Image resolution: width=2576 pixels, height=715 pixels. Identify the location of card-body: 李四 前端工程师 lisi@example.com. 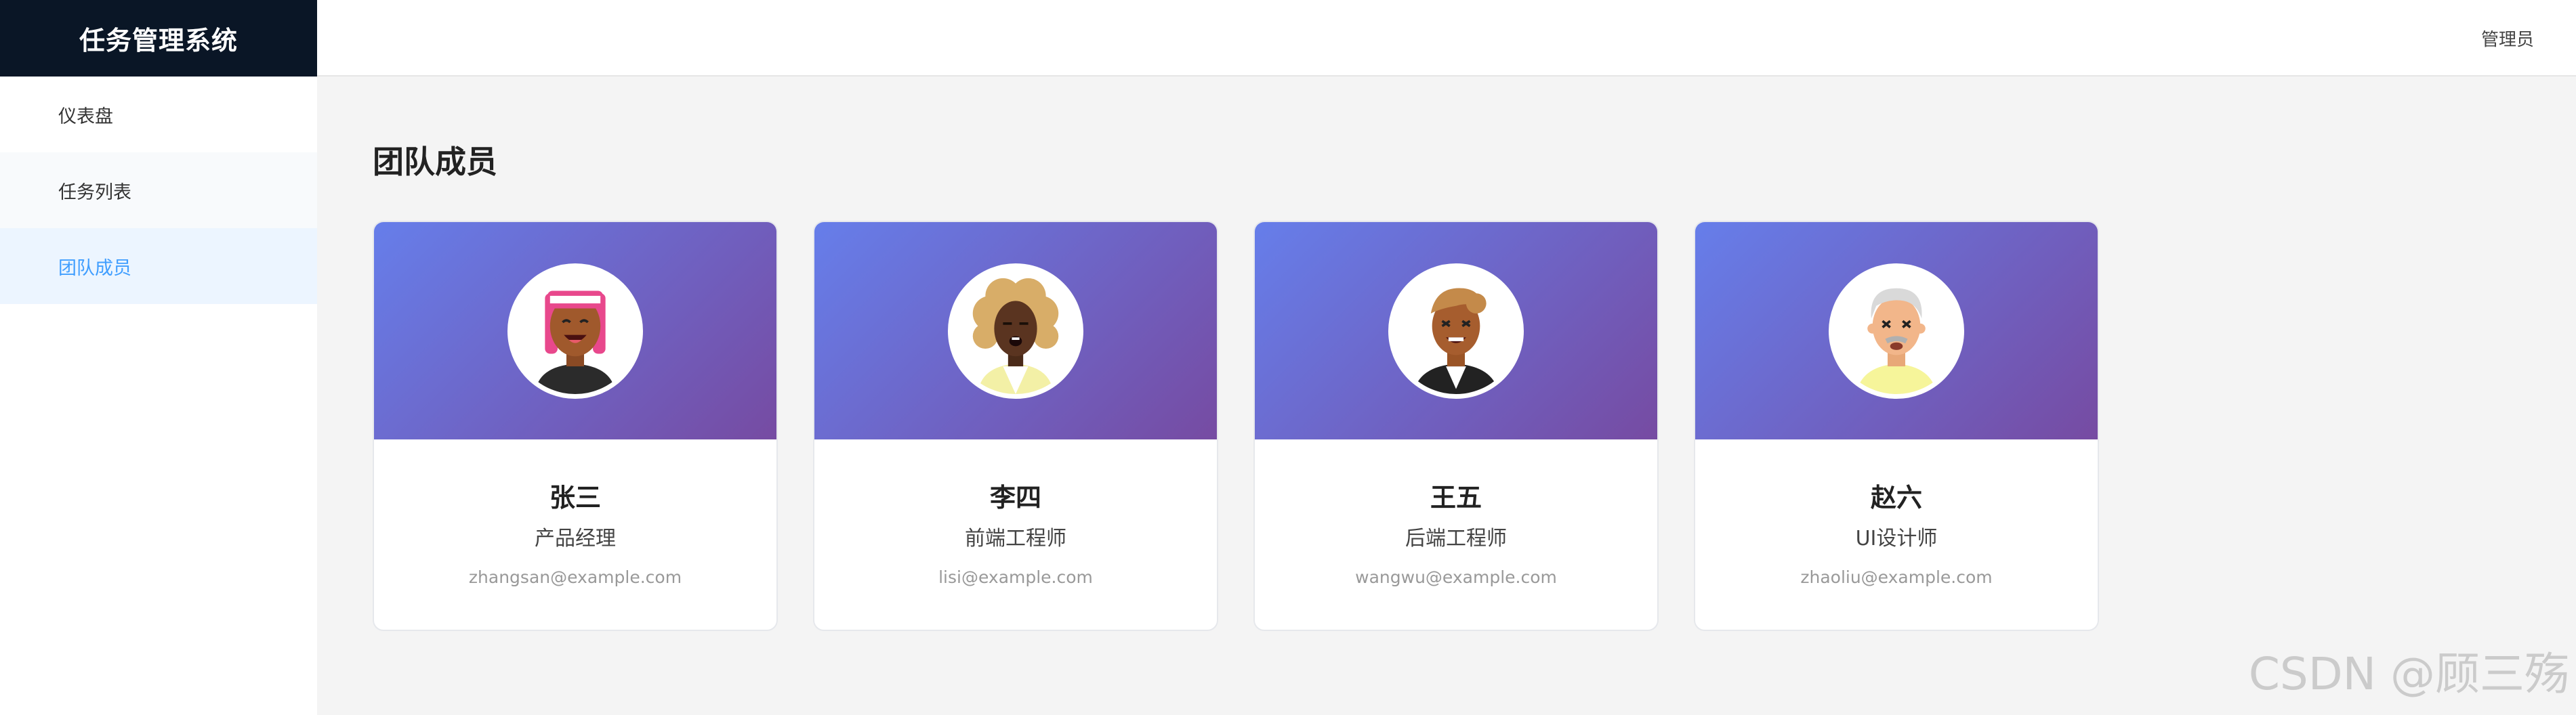
(1015, 513).